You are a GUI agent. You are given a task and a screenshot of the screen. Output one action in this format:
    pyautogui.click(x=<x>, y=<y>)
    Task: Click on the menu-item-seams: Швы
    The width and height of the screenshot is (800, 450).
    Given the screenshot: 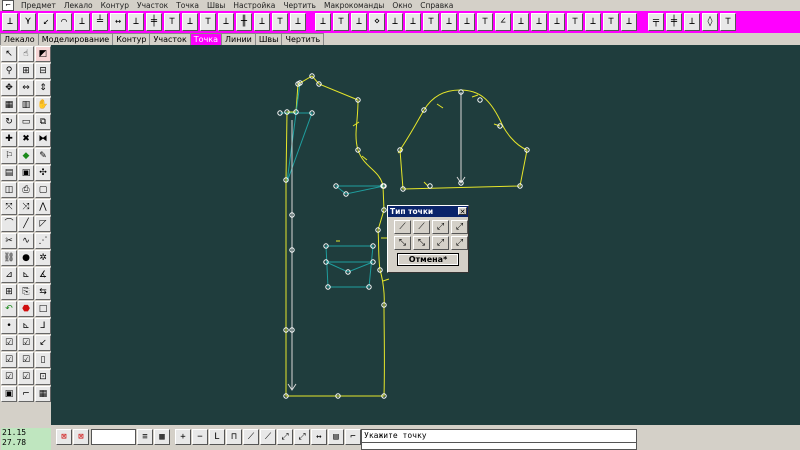 What is the action you would take?
    pyautogui.click(x=216, y=5)
    